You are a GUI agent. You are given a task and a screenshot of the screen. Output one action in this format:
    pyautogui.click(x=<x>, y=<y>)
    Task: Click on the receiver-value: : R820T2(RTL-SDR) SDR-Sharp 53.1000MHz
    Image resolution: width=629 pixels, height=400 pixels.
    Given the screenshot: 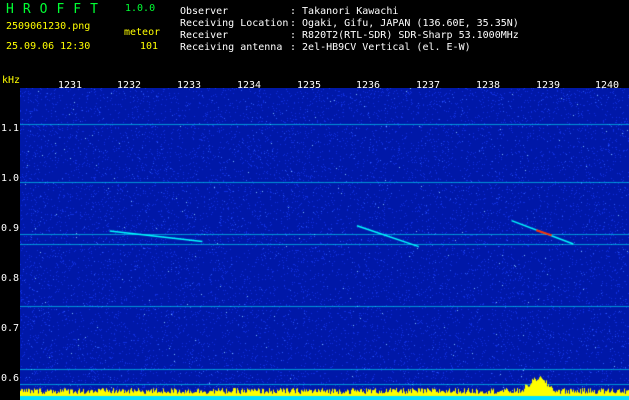 What is the action you would take?
    pyautogui.click(x=404, y=35)
    